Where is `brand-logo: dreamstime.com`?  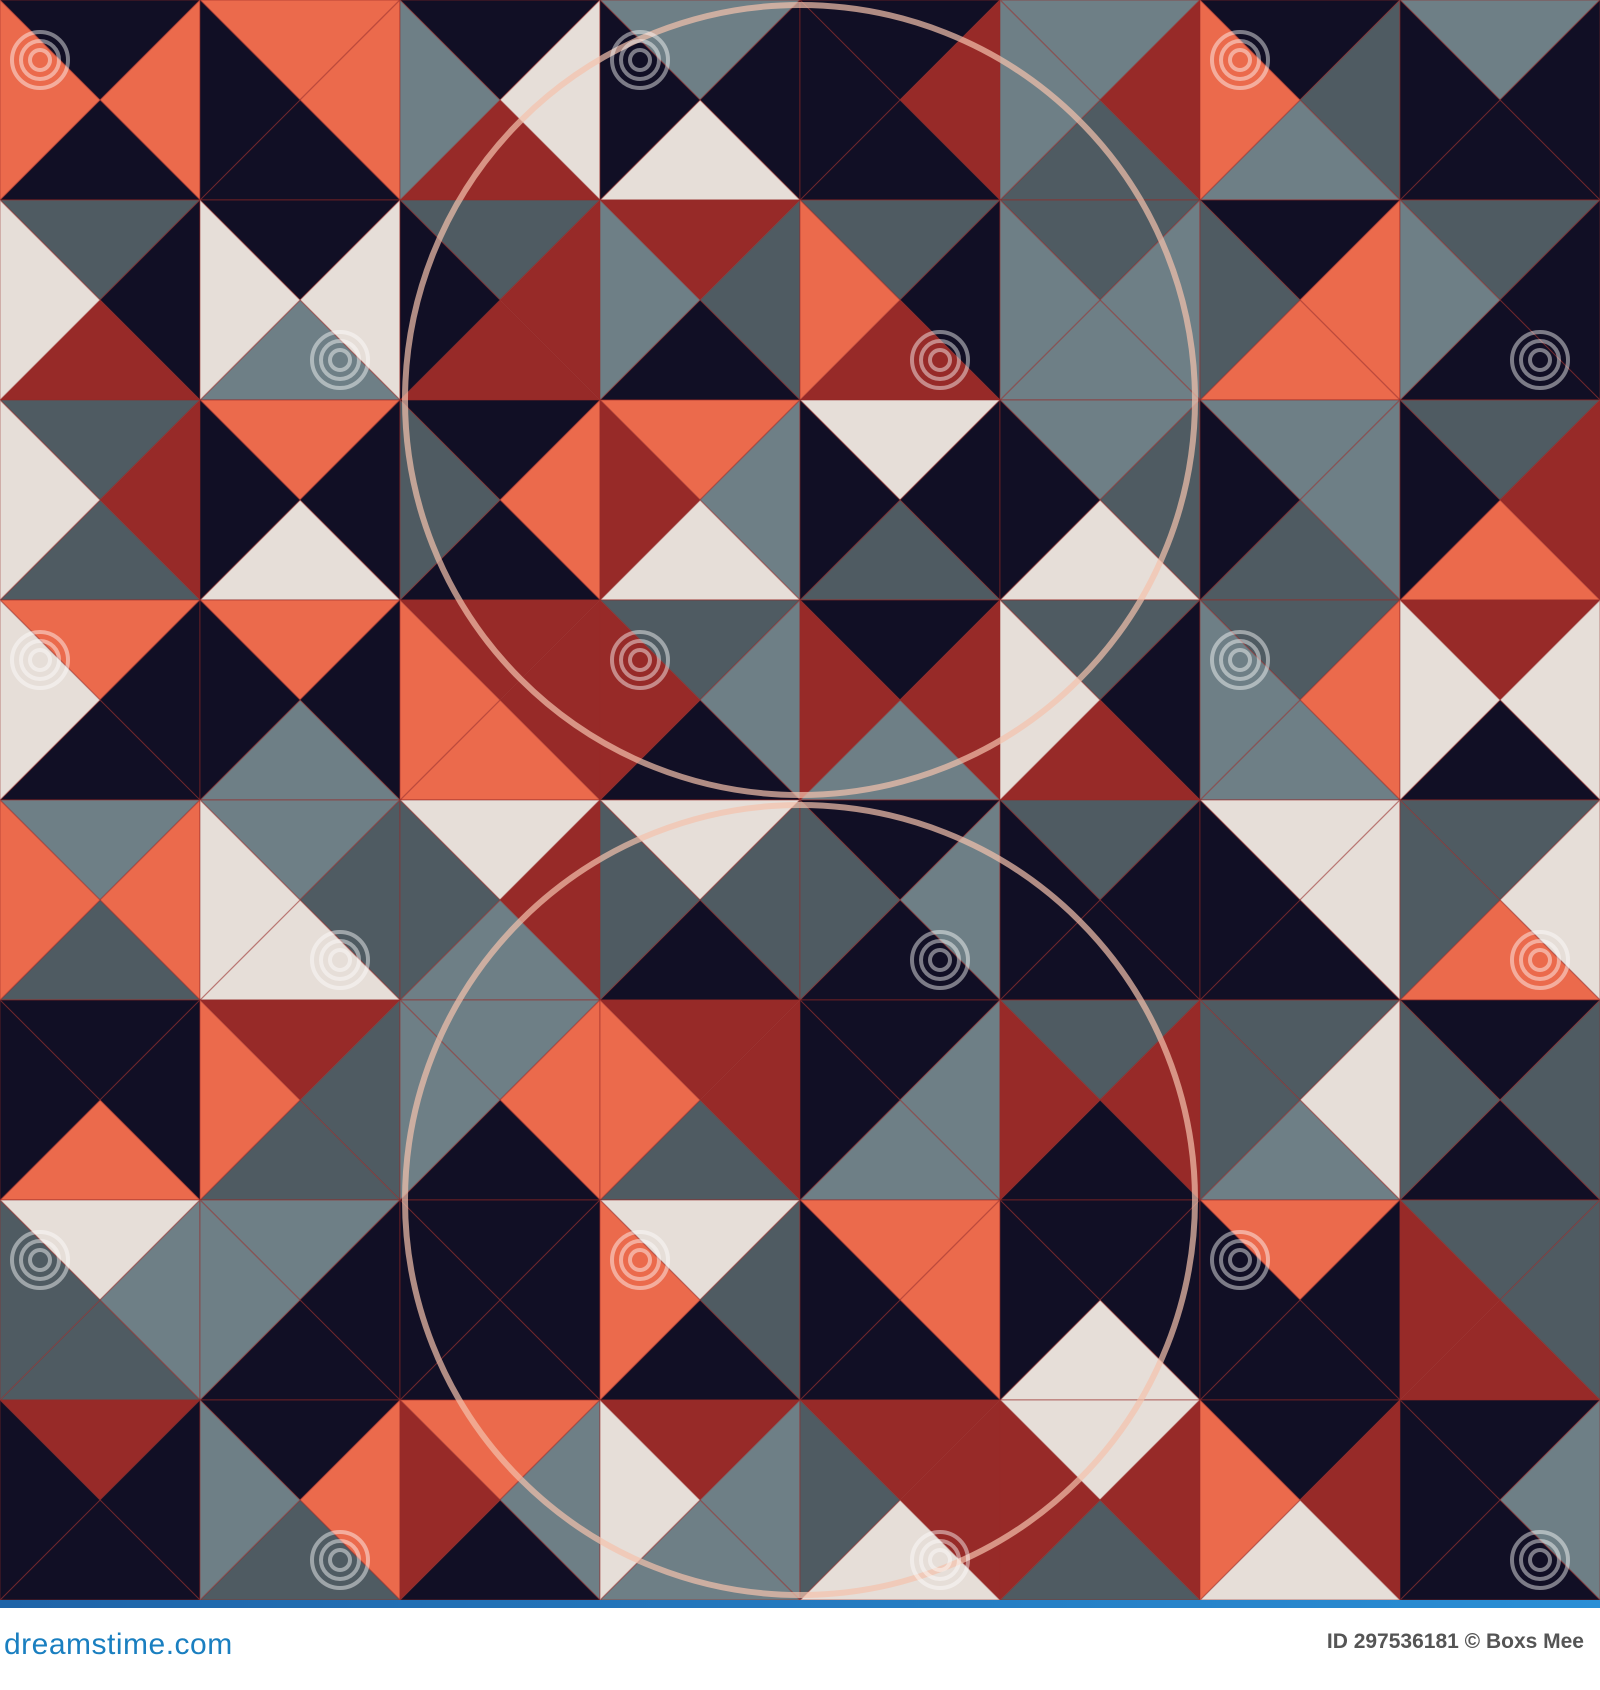
brand-logo: dreamstime.com is located at coordinates (118, 1645).